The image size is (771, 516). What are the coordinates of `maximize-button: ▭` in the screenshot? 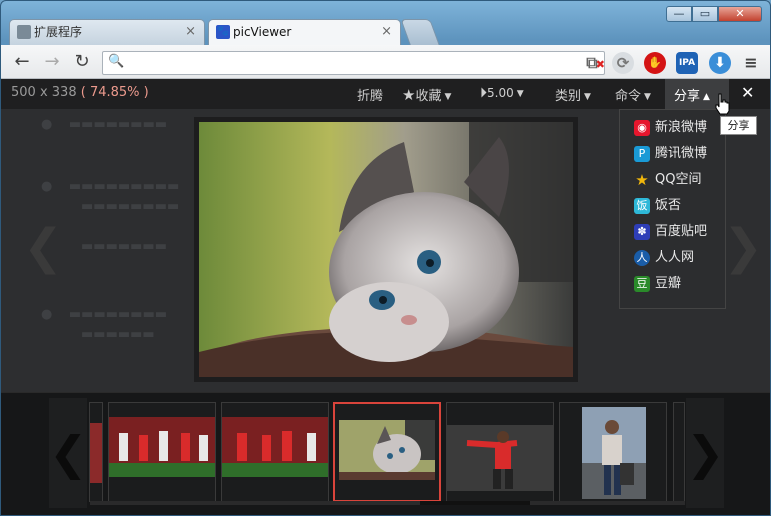 It's located at (705, 14).